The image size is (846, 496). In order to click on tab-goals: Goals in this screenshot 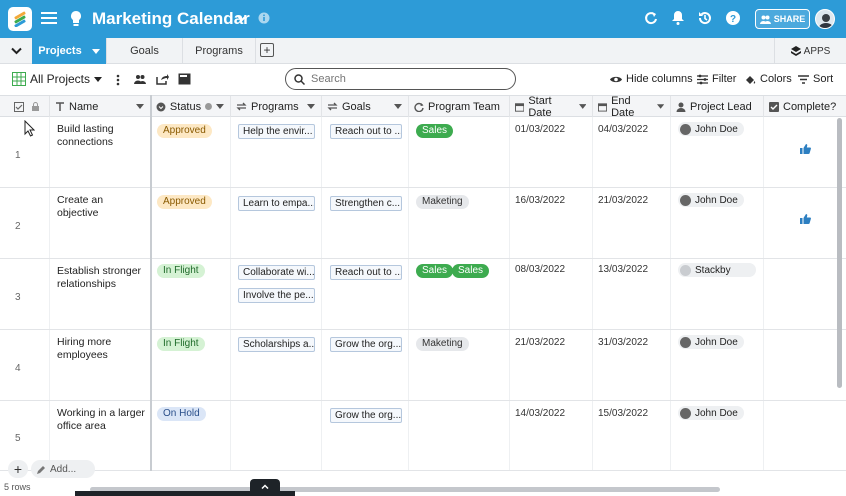, I will do `click(145, 51)`.